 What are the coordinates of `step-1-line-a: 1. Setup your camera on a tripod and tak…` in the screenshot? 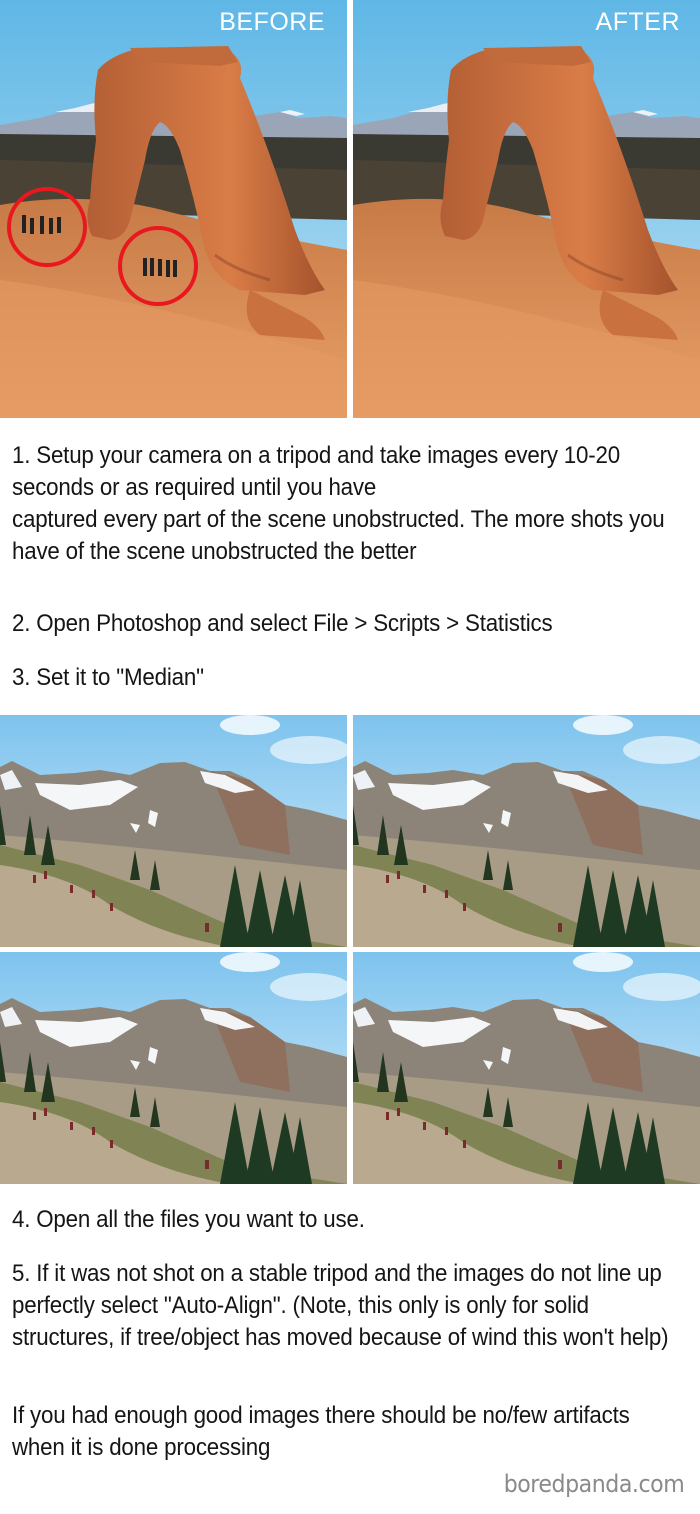 It's located at (316, 471).